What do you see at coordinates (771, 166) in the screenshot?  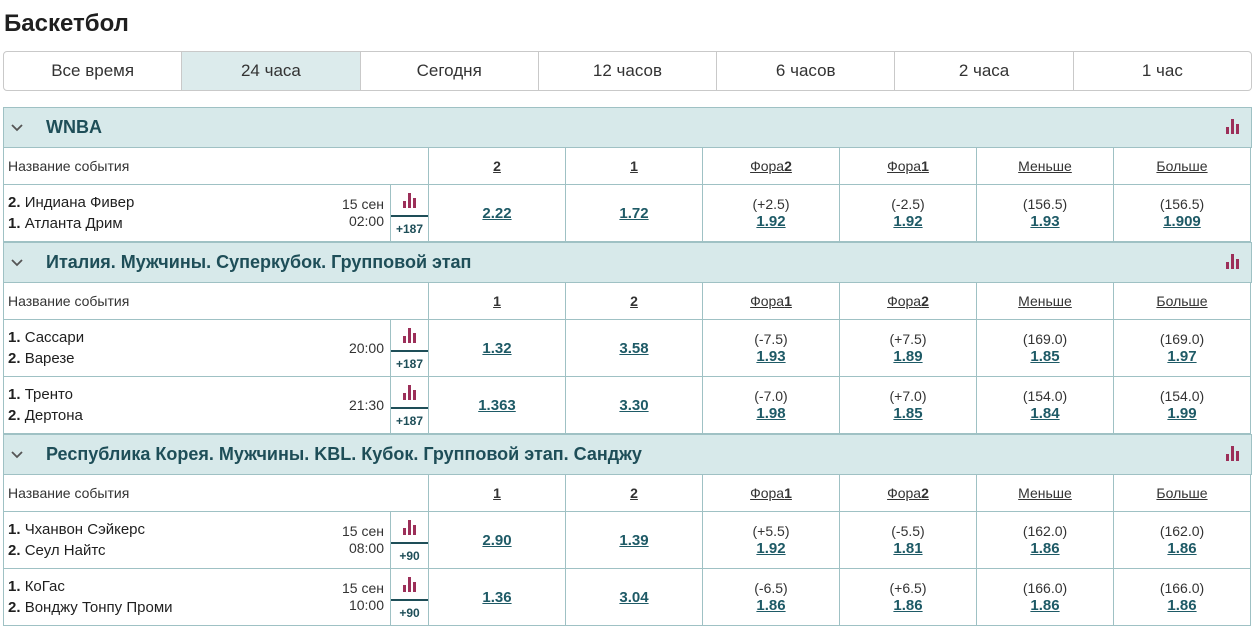 I see `col-handicap-a: Фора 2` at bounding box center [771, 166].